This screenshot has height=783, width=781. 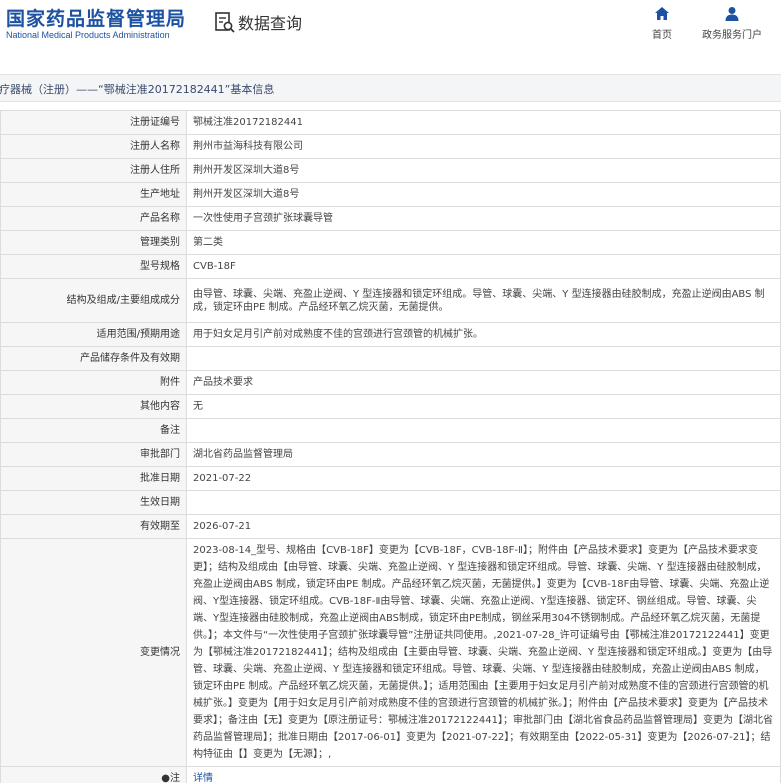 I want to click on row-label: 批准日期, so click(x=93, y=478).